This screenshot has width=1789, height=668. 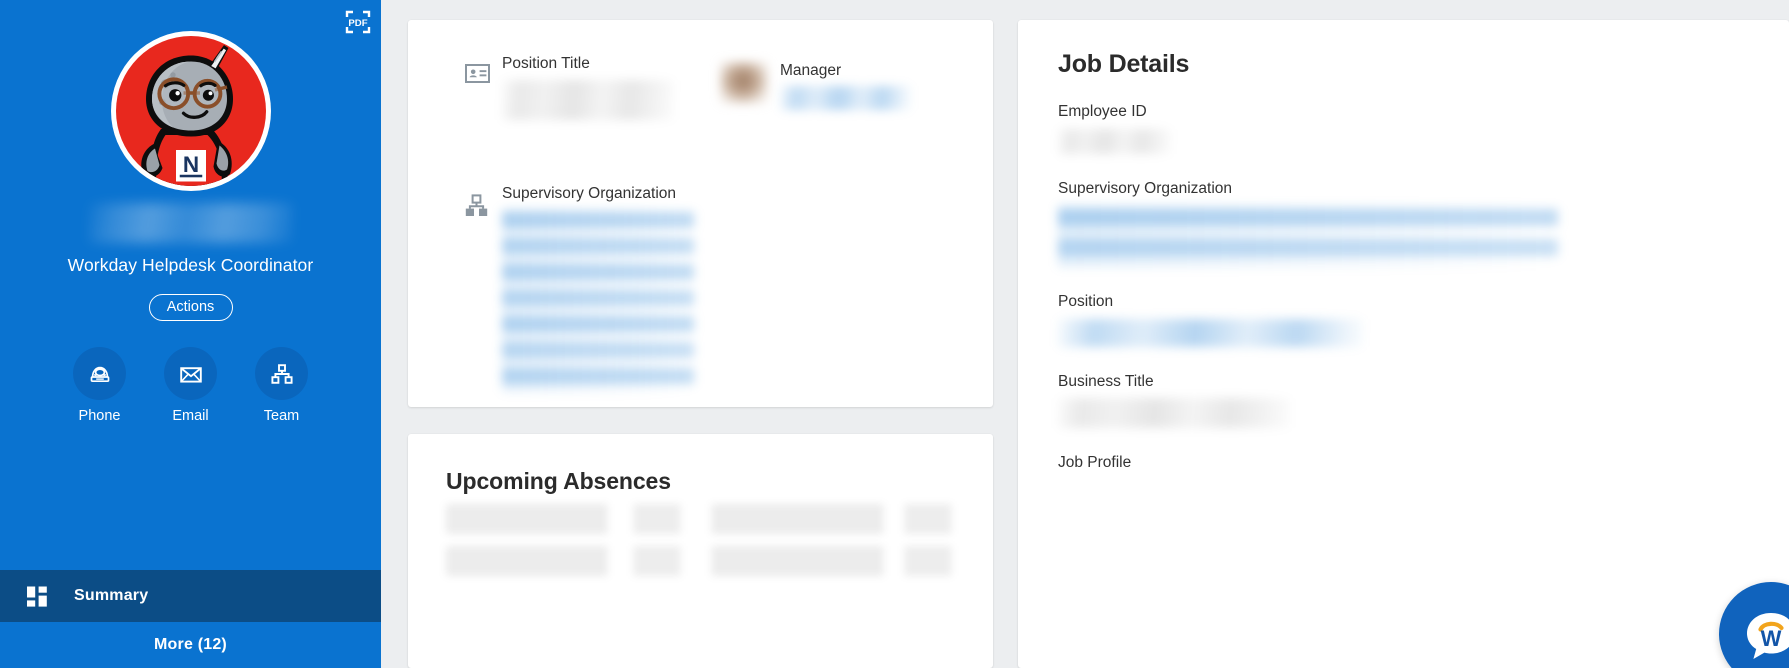 I want to click on avatar: N, so click(x=190, y=111).